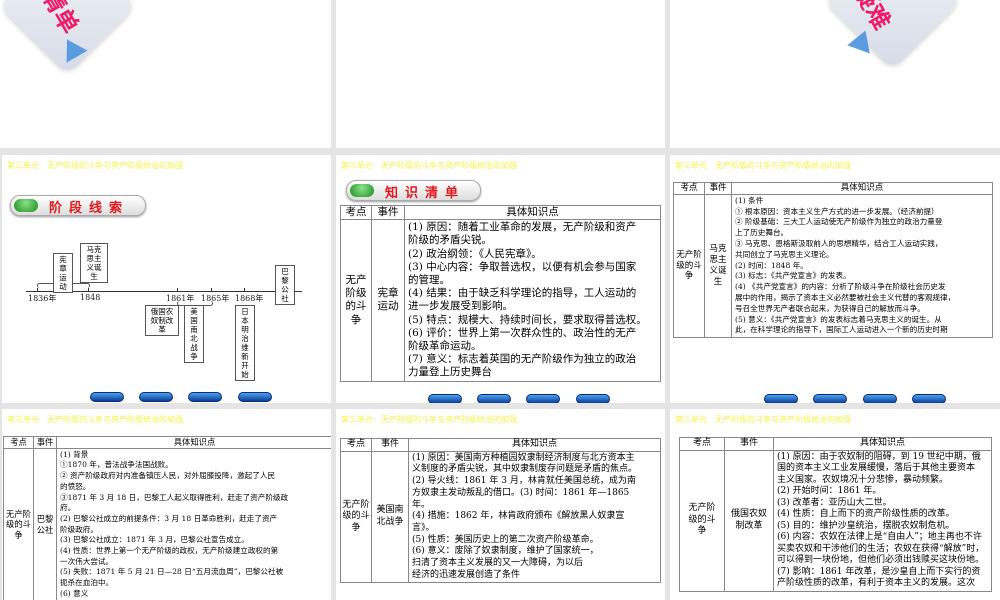 The image size is (1000, 600). Describe the element at coordinates (168, 476) in the screenshot. I see `detail-line: ② 资产阶级政府对内准备镇压人民，对外屈膝投降，激起了人民` at that location.